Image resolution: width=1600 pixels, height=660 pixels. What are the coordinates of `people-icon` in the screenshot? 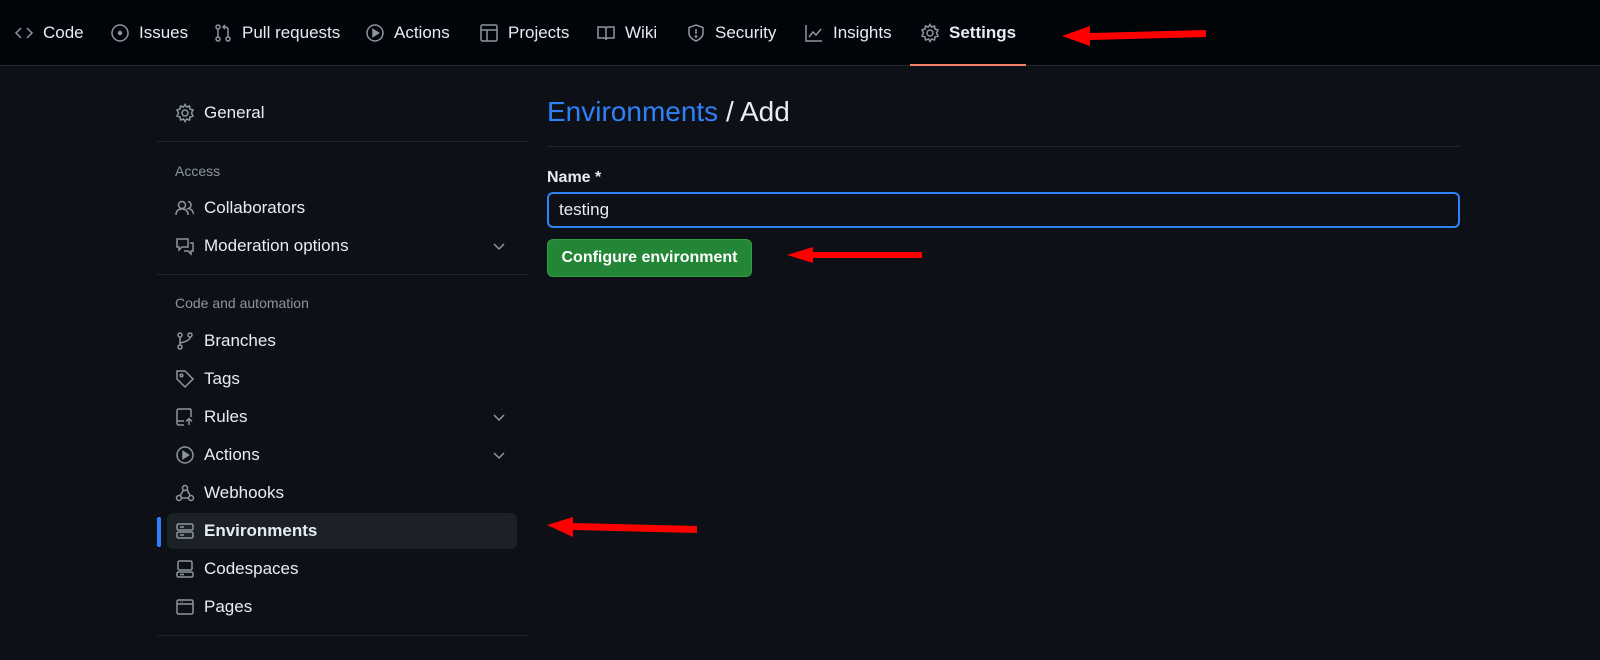 It's located at (185, 208).